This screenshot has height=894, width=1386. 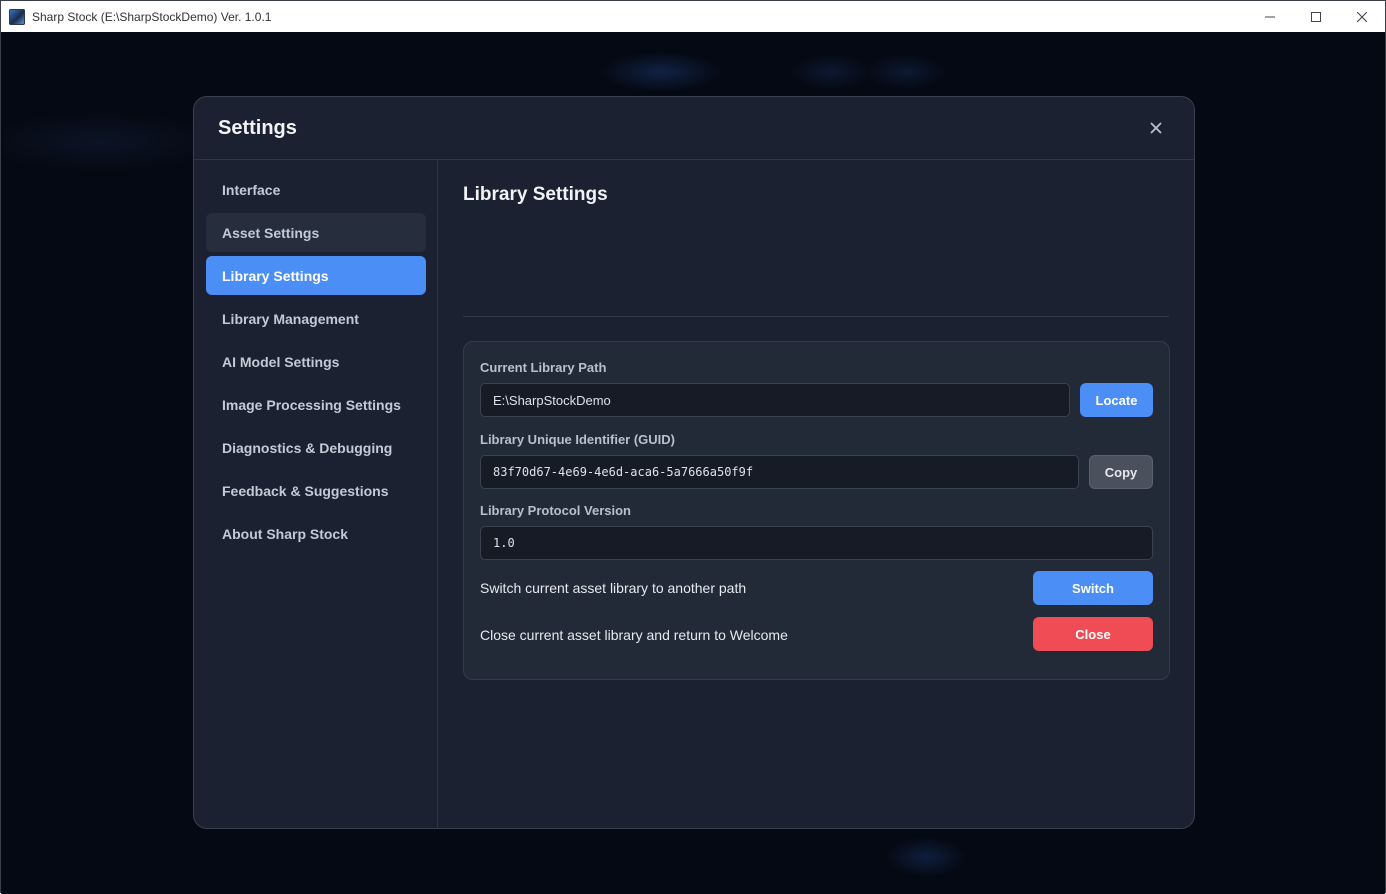 What do you see at coordinates (316, 533) in the screenshot?
I see `sidebar-item-about: About Sharp Stock` at bounding box center [316, 533].